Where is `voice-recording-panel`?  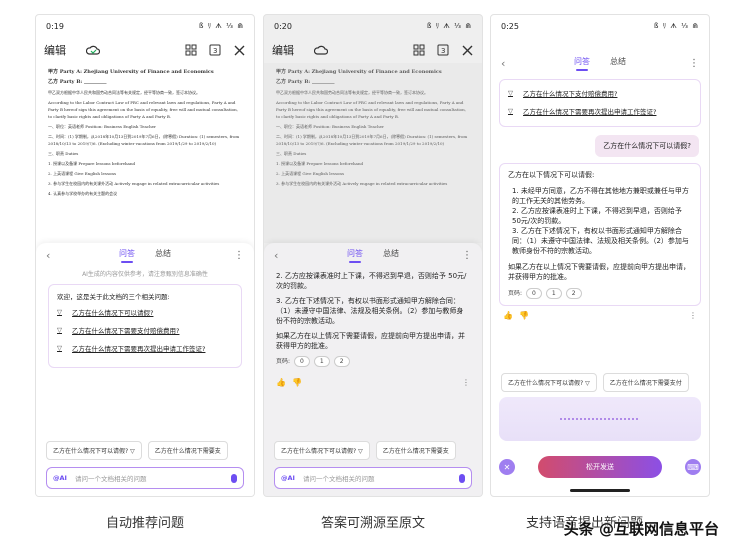
voice-recording-panel is located at coordinates (600, 419).